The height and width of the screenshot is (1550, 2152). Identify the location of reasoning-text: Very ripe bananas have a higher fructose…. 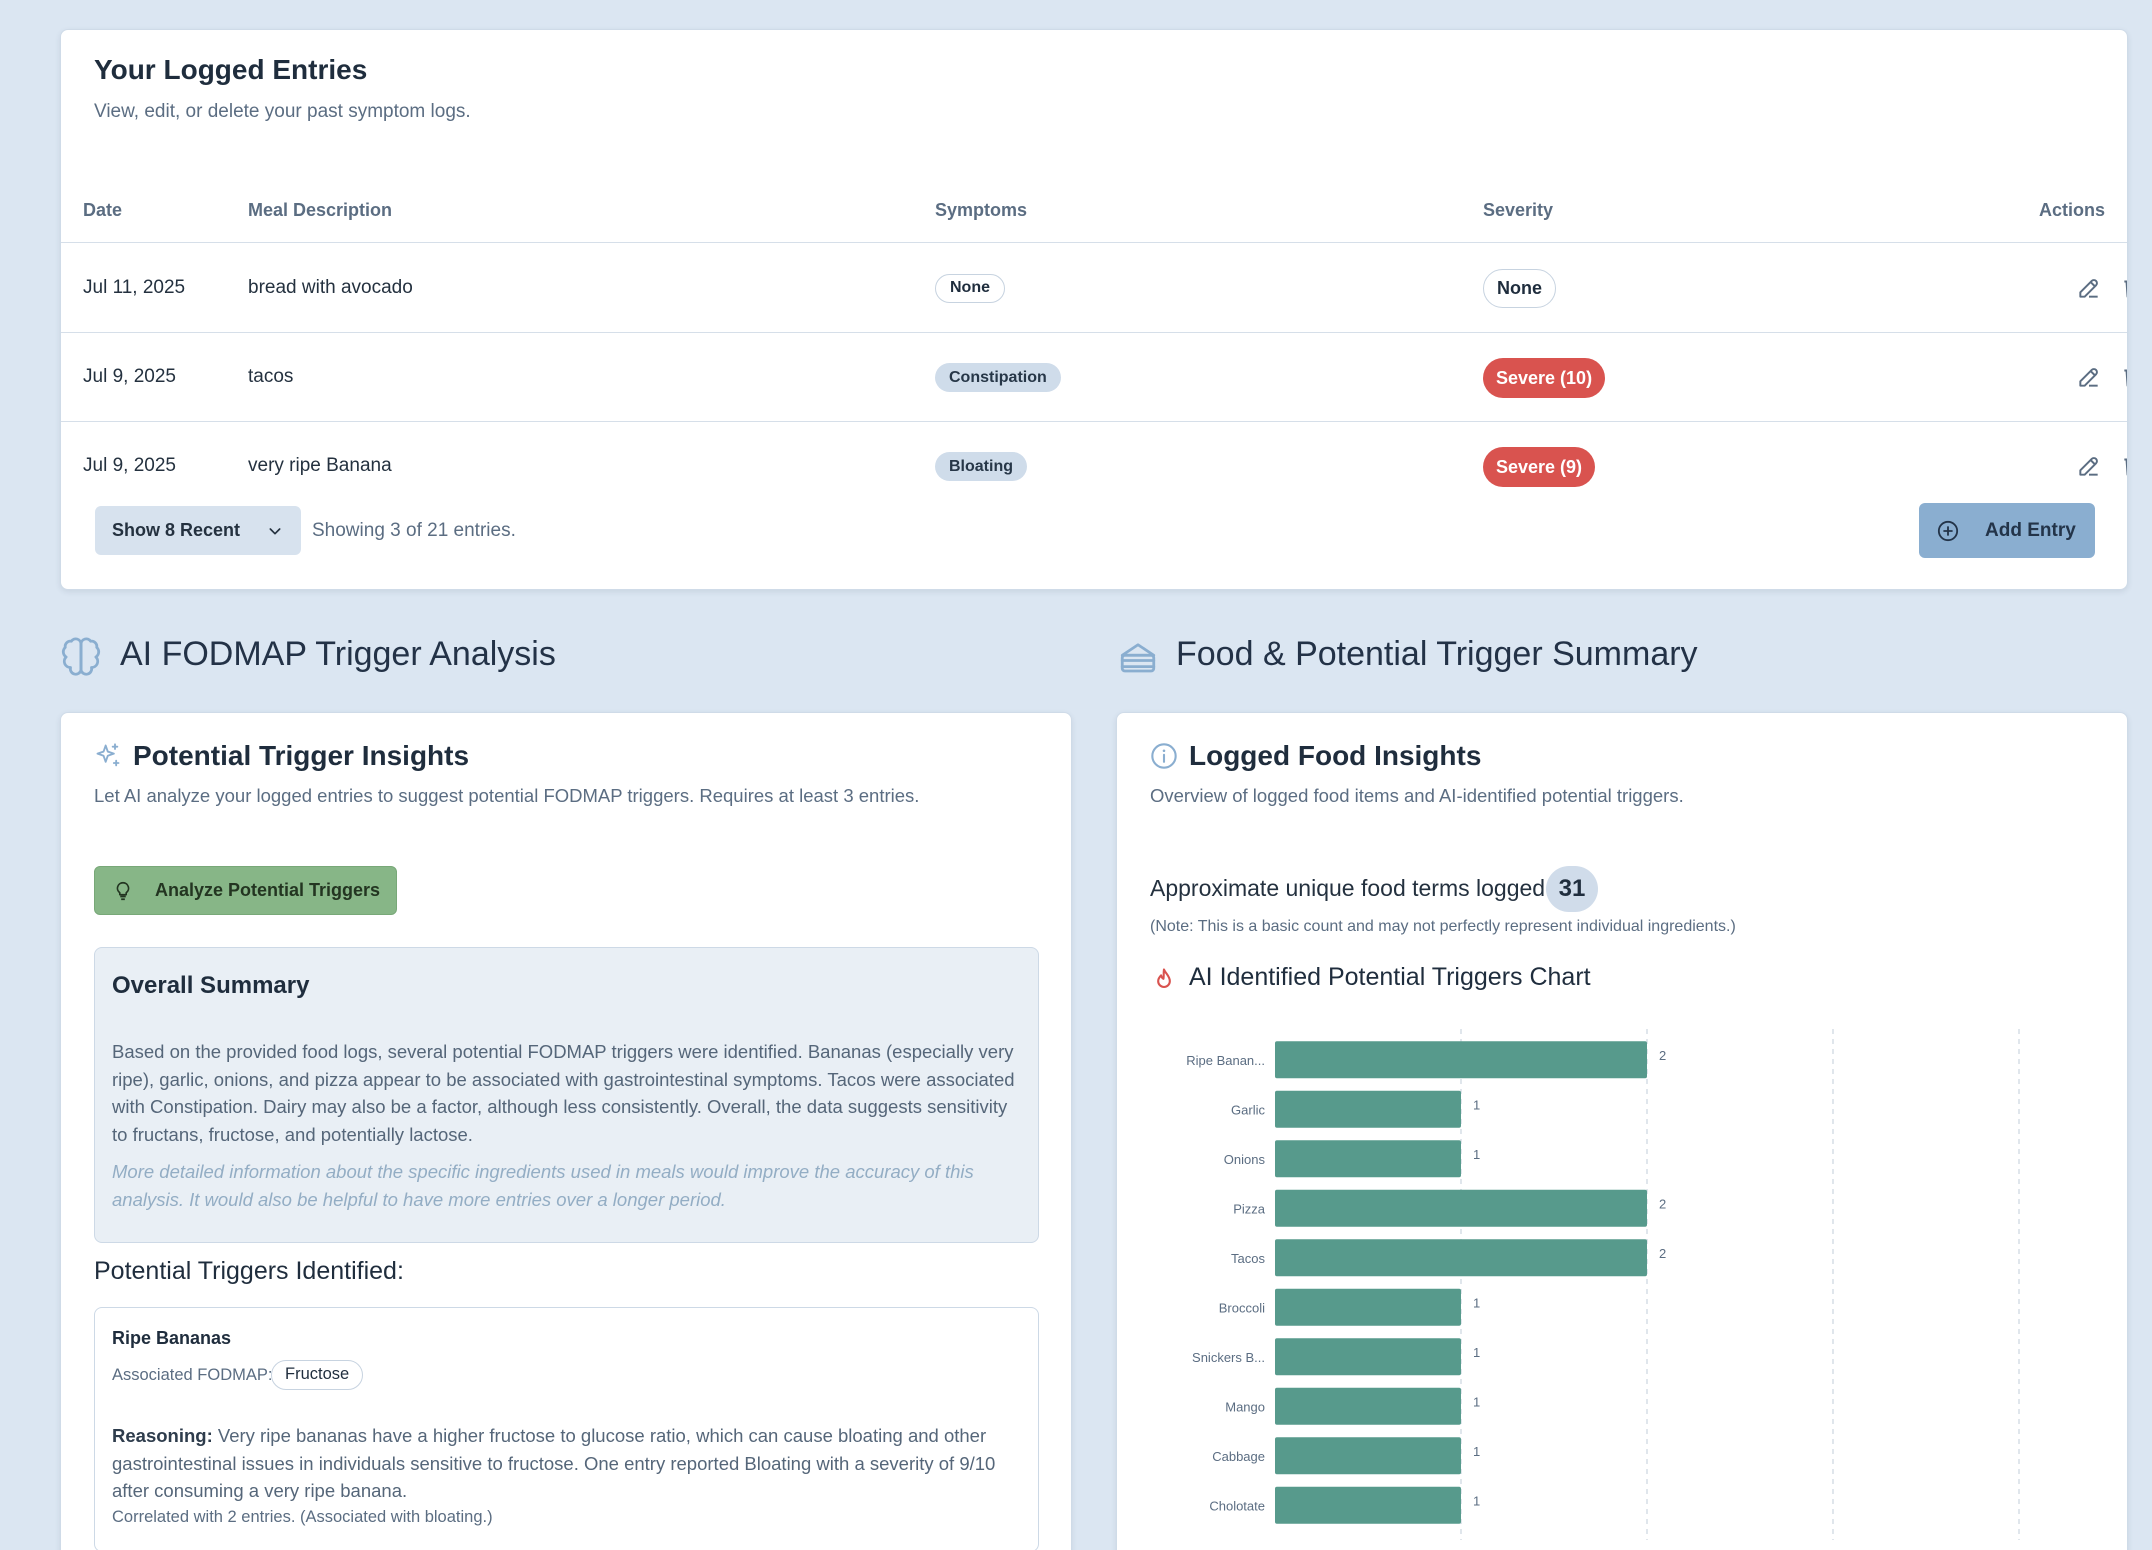
(554, 1463).